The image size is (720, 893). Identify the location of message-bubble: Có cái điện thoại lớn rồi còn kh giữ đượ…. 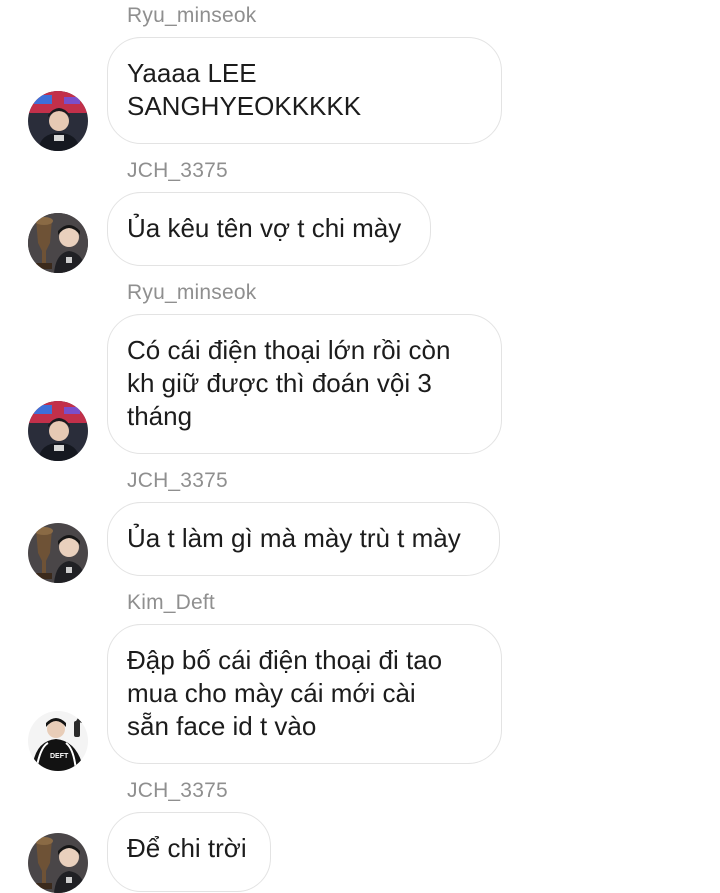
(304, 384).